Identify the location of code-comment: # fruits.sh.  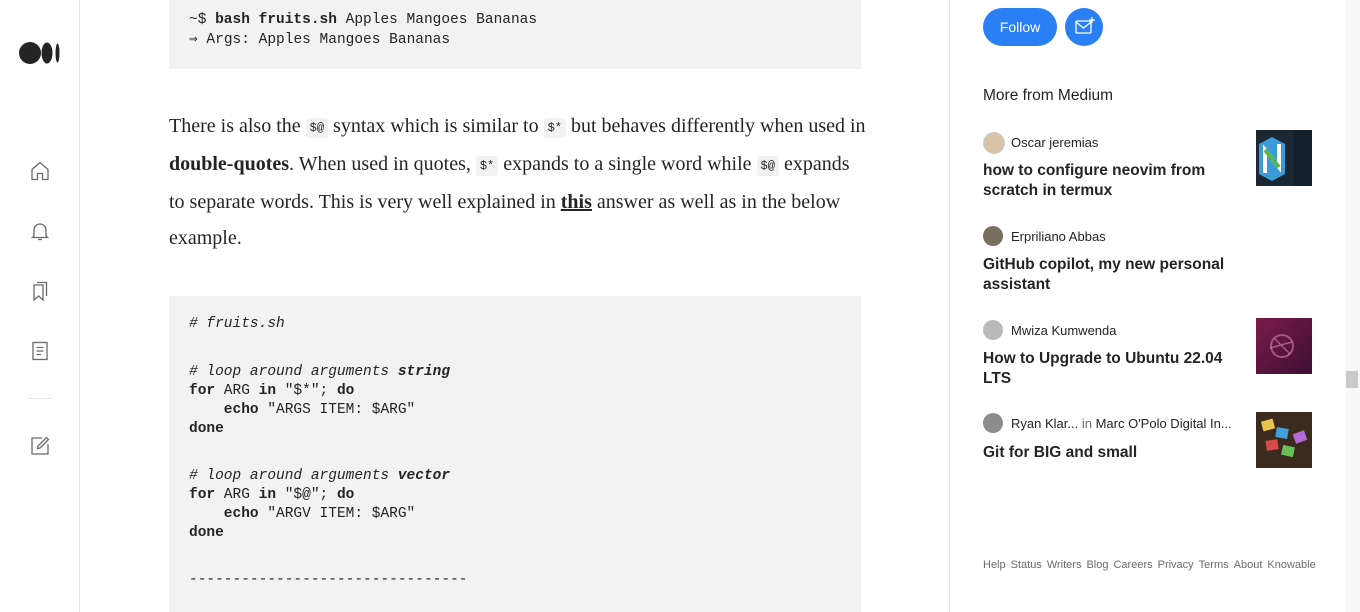
(237, 324).